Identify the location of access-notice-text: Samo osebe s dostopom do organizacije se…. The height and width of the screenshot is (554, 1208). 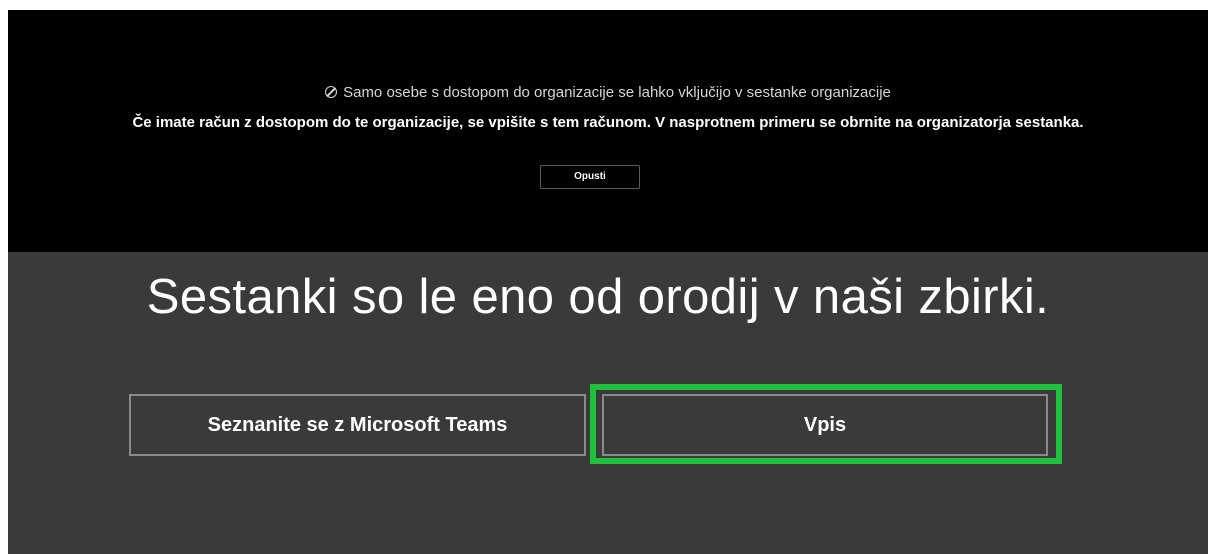
(617, 92).